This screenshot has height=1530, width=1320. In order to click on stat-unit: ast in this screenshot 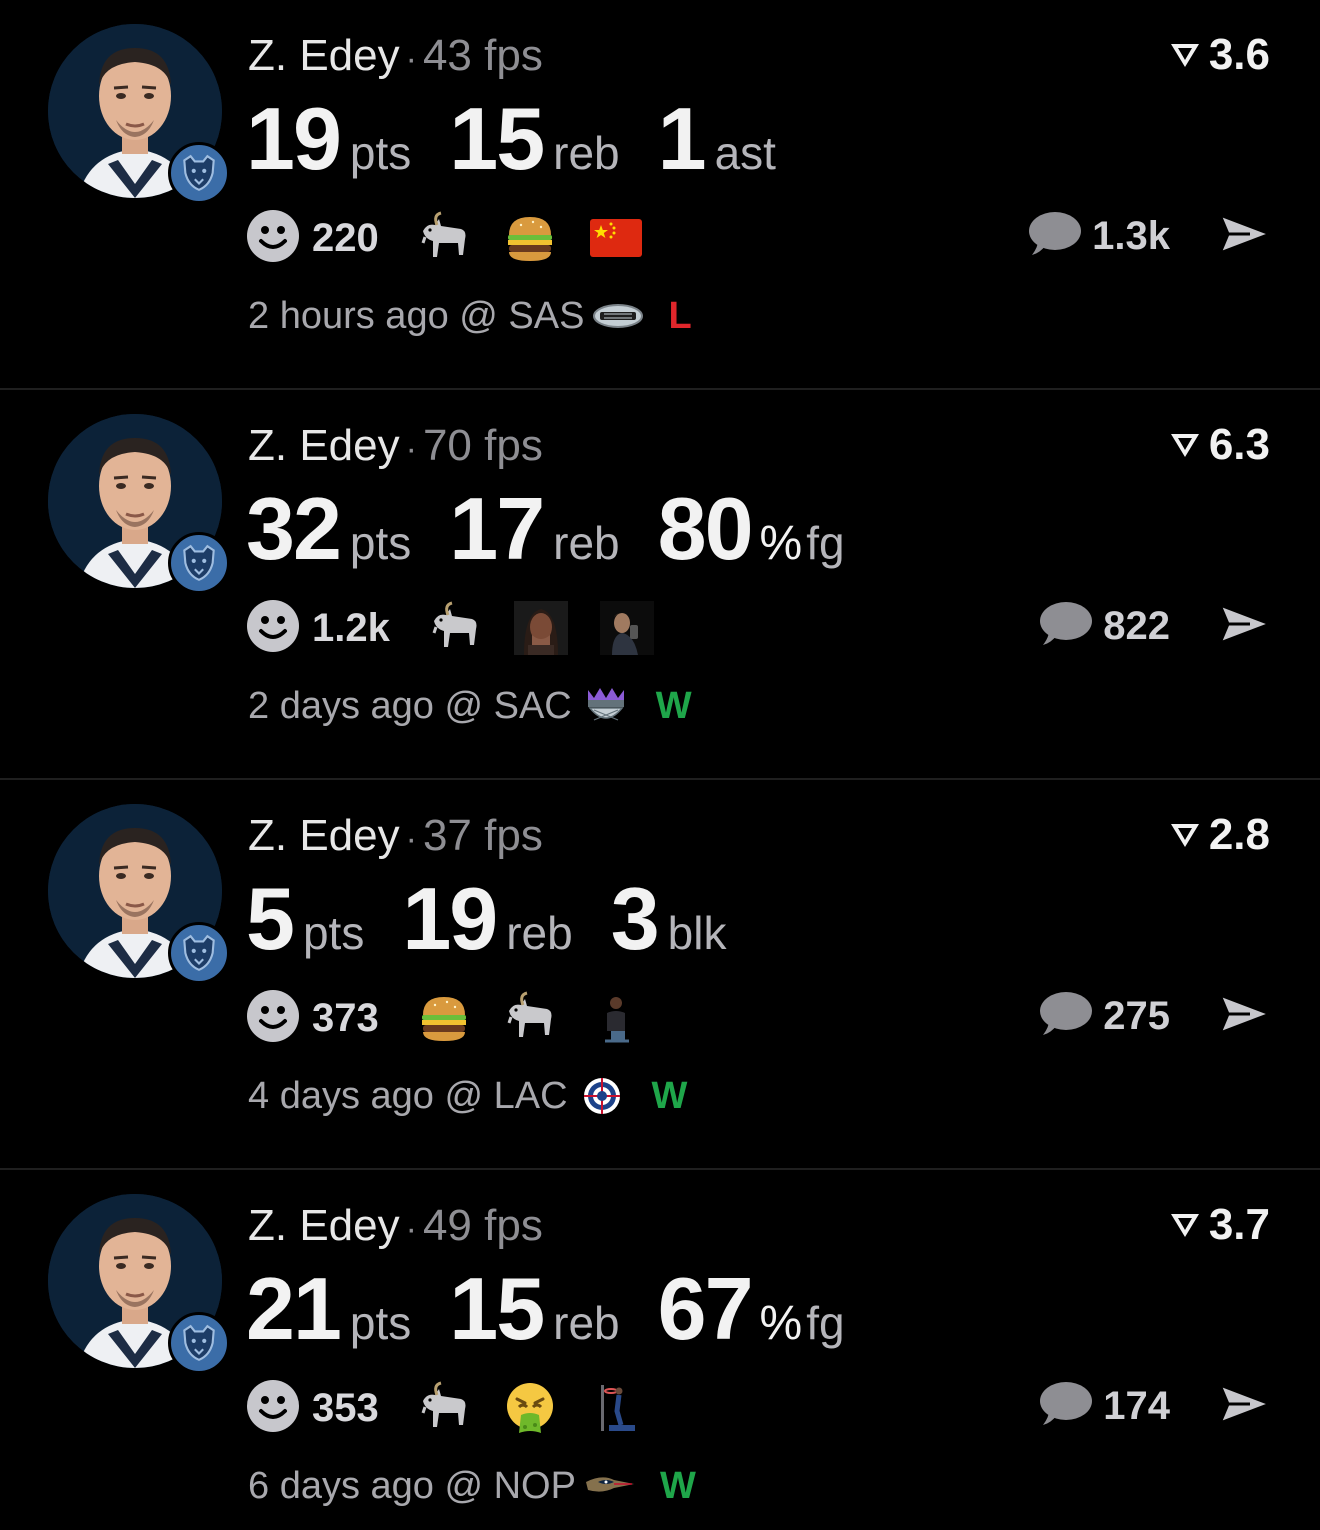, I will do `click(745, 153)`.